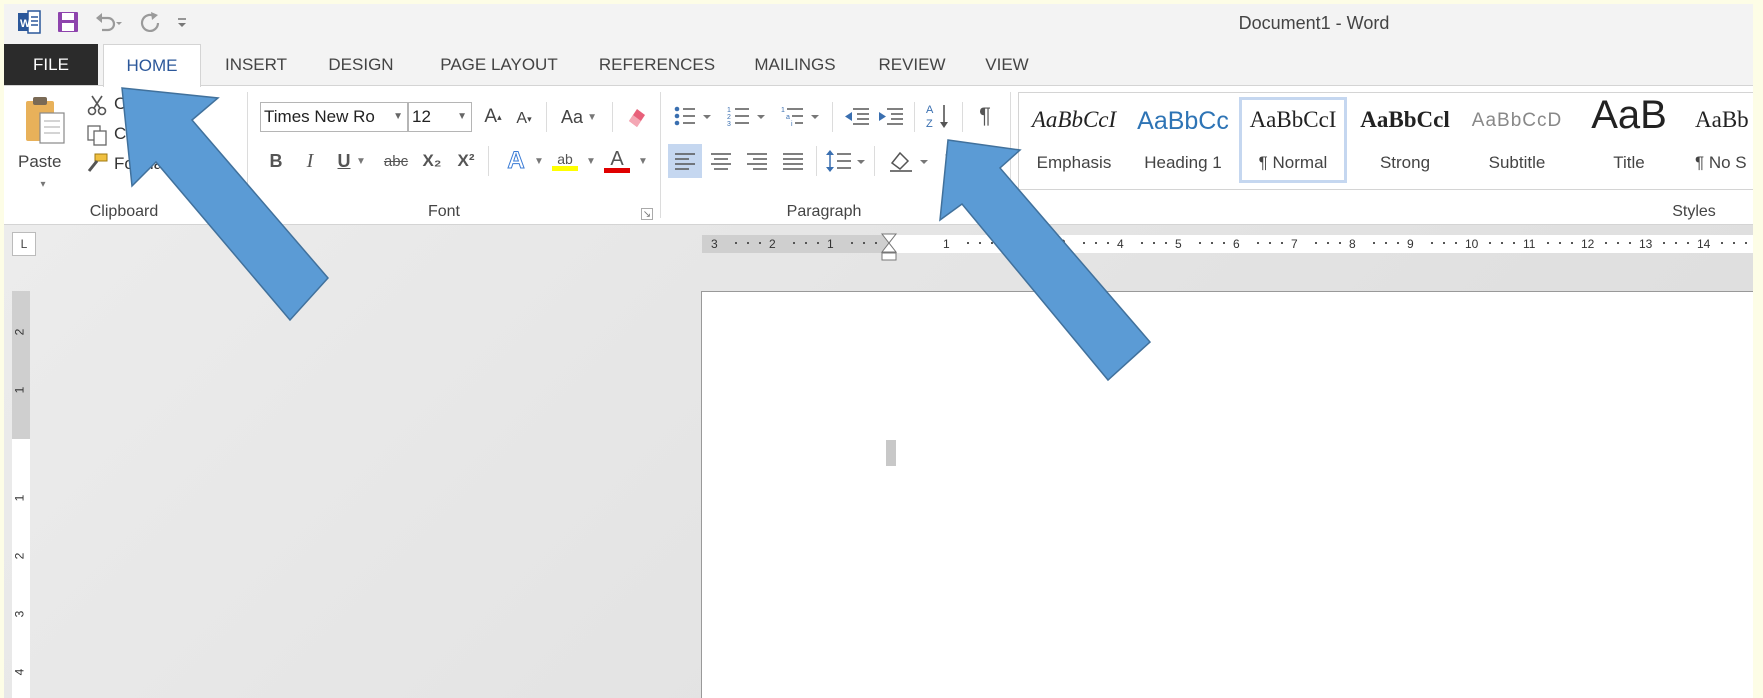 Image resolution: width=1763 pixels, height=698 pixels. I want to click on font-name-combo: Times New Ro ▼, so click(334, 117).